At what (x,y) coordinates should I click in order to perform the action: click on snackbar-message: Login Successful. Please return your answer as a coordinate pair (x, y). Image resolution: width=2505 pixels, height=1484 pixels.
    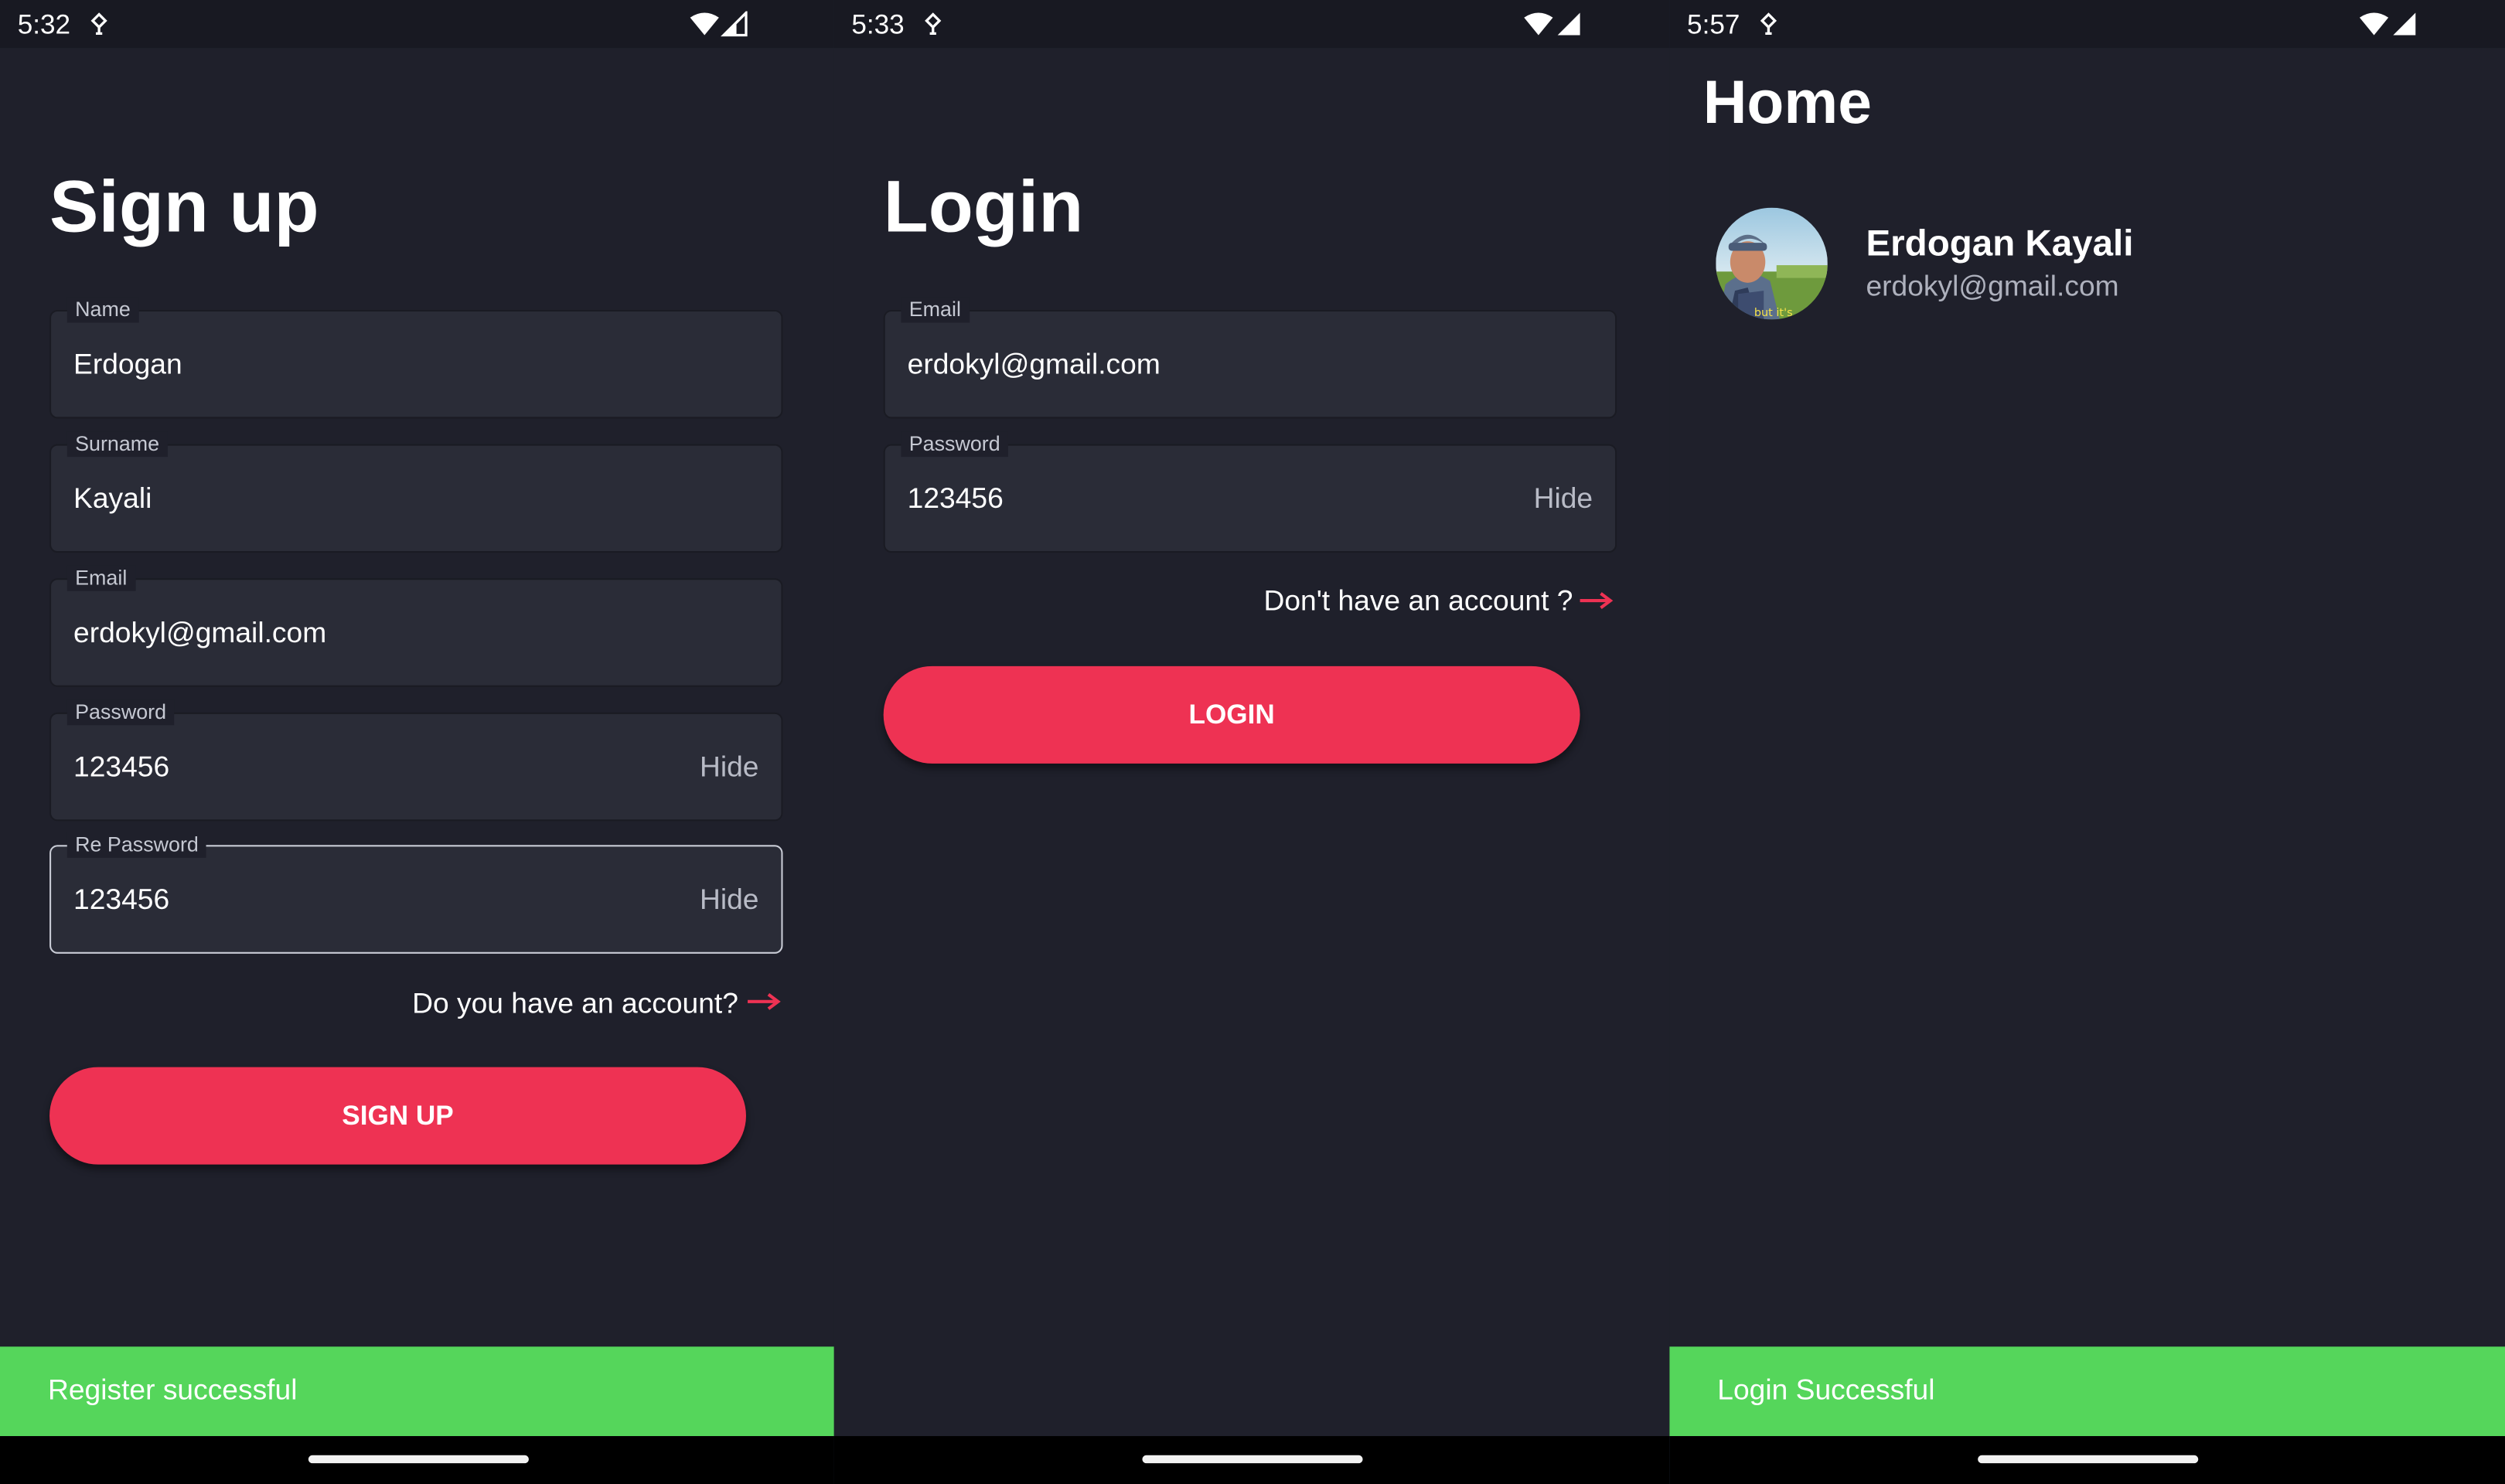
    Looking at the image, I should click on (1826, 1389).